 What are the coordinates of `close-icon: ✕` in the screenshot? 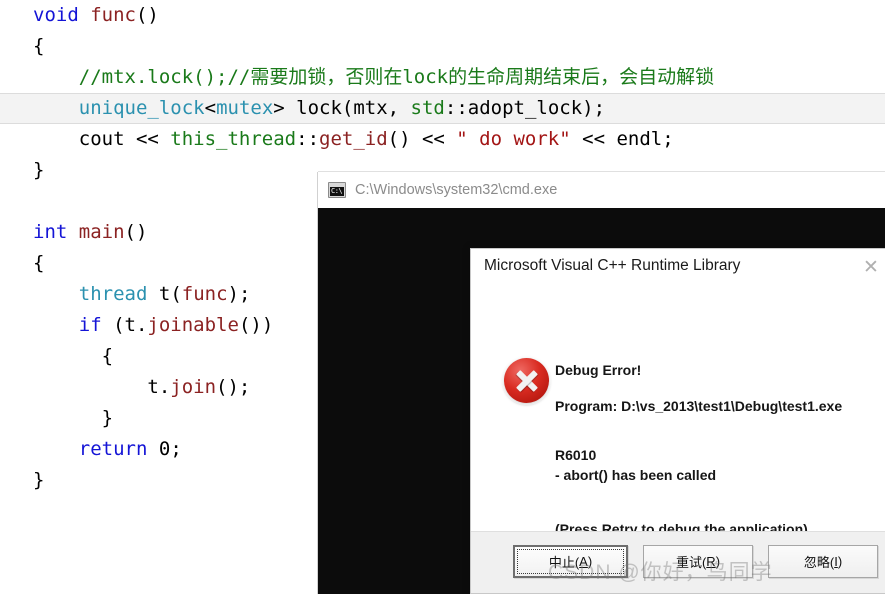 It's located at (871, 268).